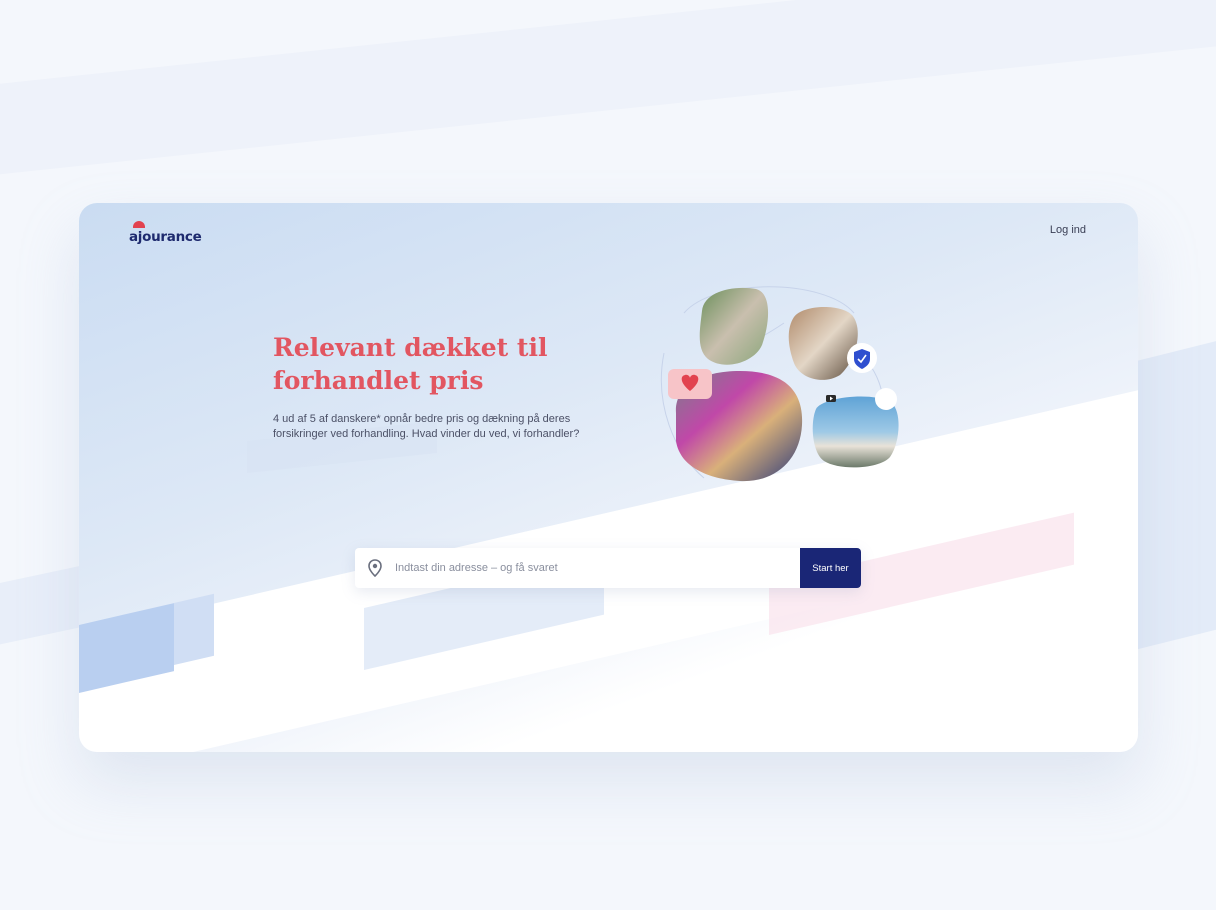 This screenshot has width=1216, height=910. Describe the element at coordinates (862, 358) in the screenshot. I see `shield-check-icon` at that location.